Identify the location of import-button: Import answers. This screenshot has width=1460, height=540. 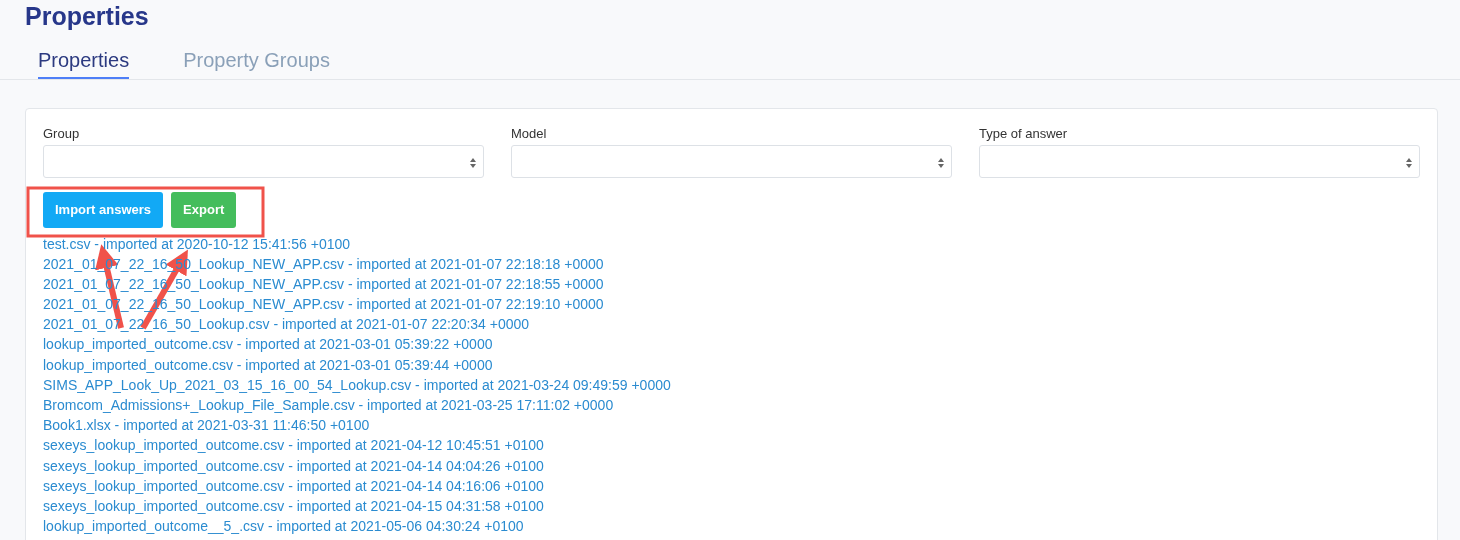
(103, 210).